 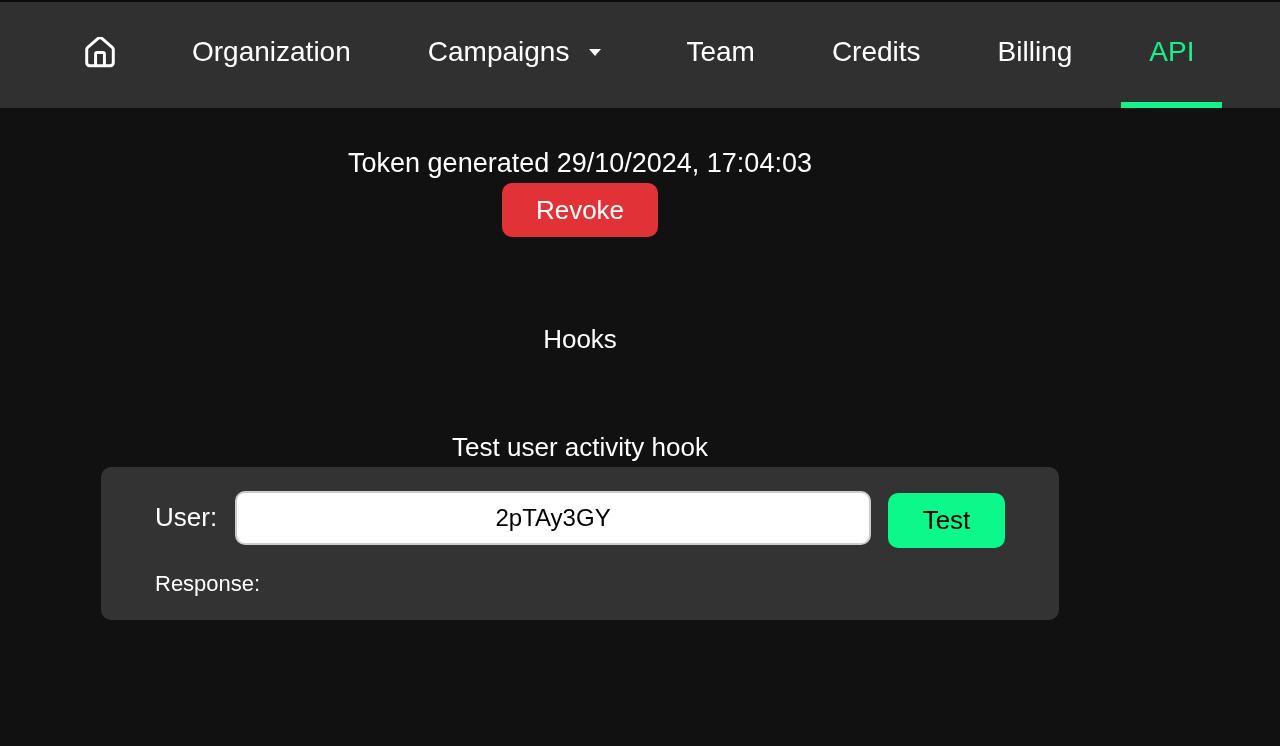 I want to click on section-heading: Hooks, so click(x=580, y=339).